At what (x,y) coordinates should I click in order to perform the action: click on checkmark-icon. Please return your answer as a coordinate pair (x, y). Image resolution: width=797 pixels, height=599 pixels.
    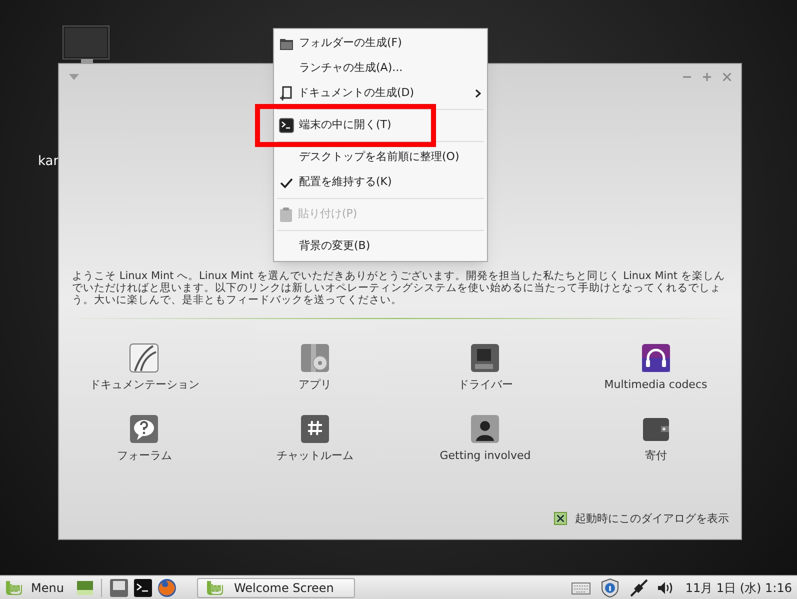
    Looking at the image, I should click on (286, 182).